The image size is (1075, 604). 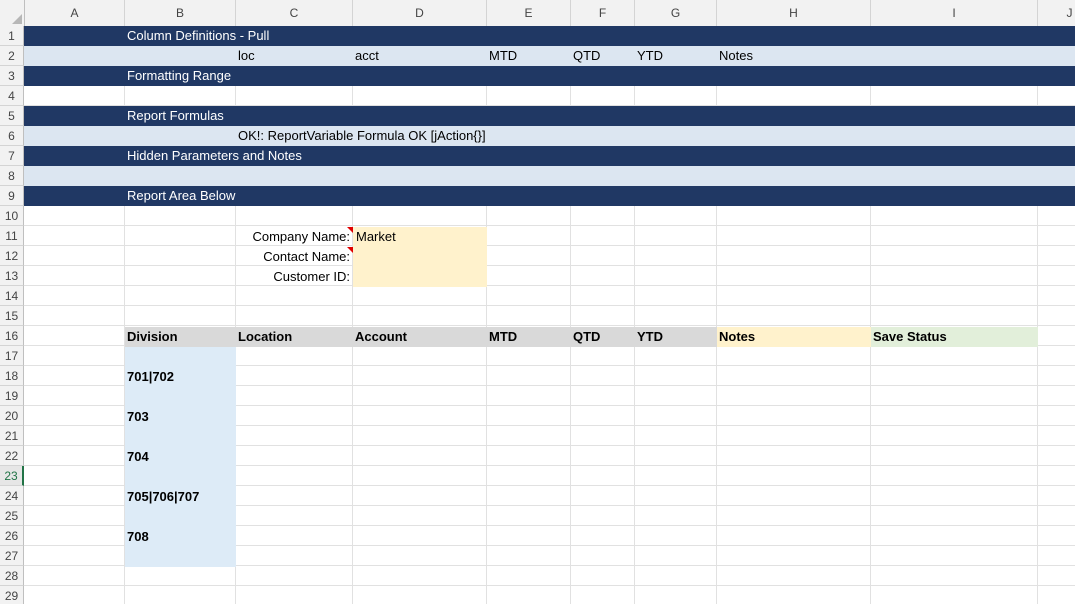 What do you see at coordinates (420, 237) in the screenshot?
I see `company-name-input: Market` at bounding box center [420, 237].